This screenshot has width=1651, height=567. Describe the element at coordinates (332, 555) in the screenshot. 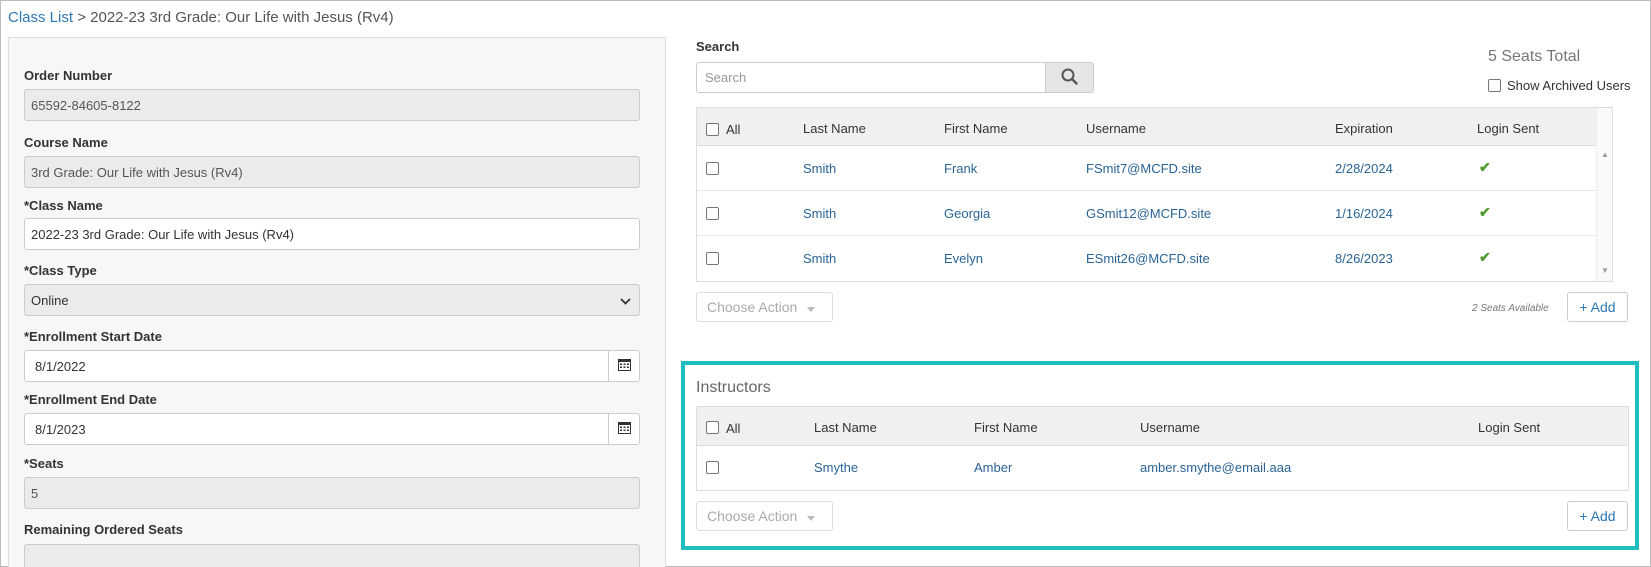

I see `remaining-seats-field` at that location.